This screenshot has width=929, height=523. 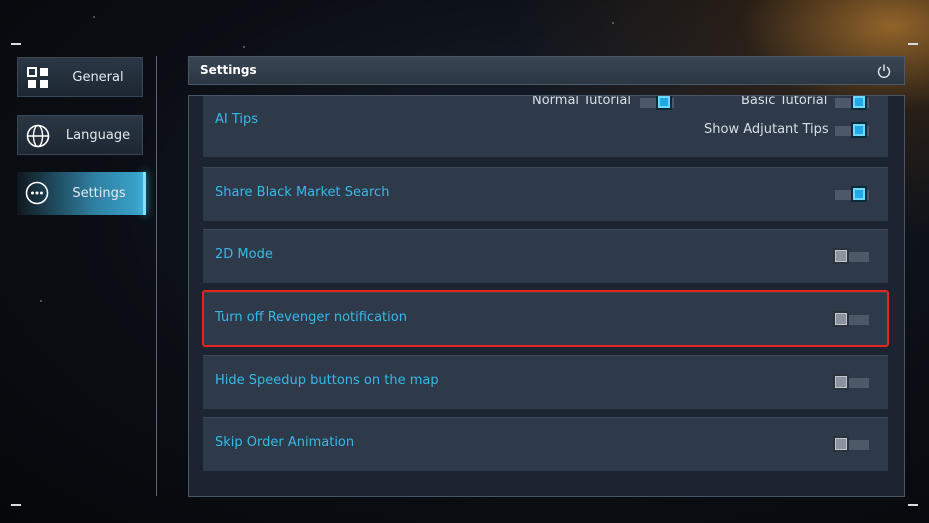 I want to click on show-adjutant-tips-toggle, so click(x=851, y=130).